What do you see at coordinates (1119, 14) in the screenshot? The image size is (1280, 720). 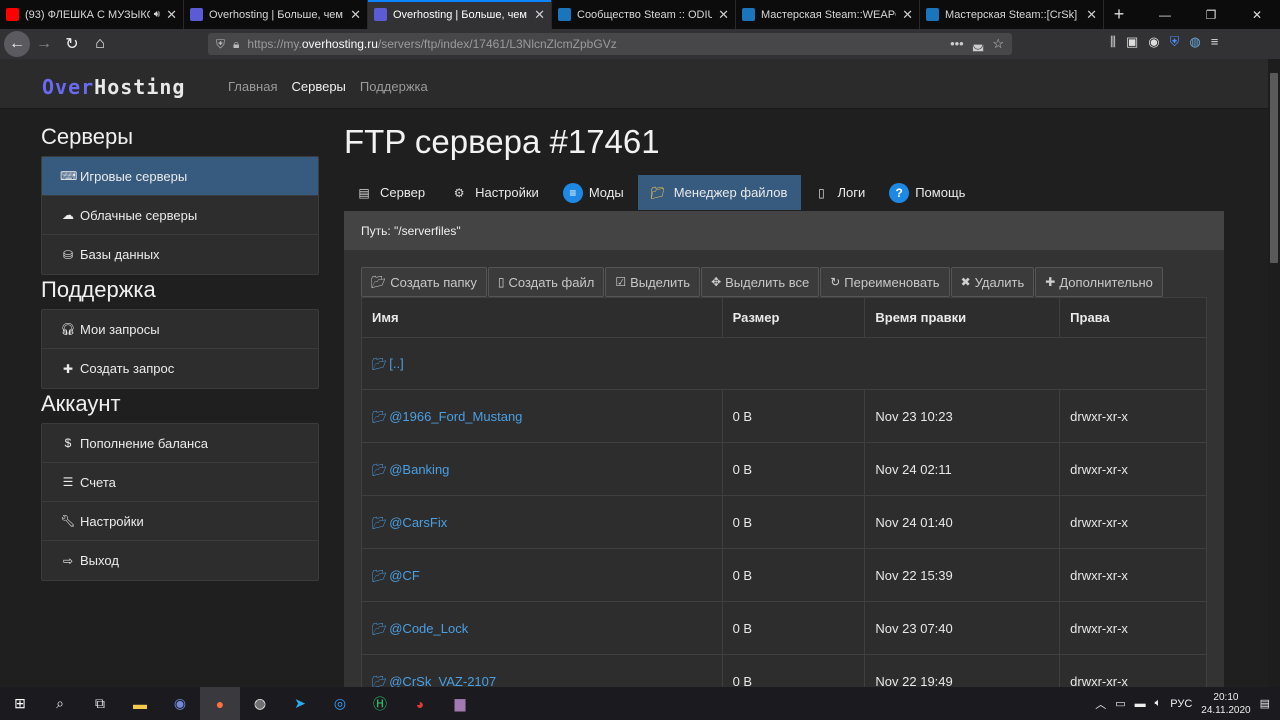 I see `new-tab-button: +` at bounding box center [1119, 14].